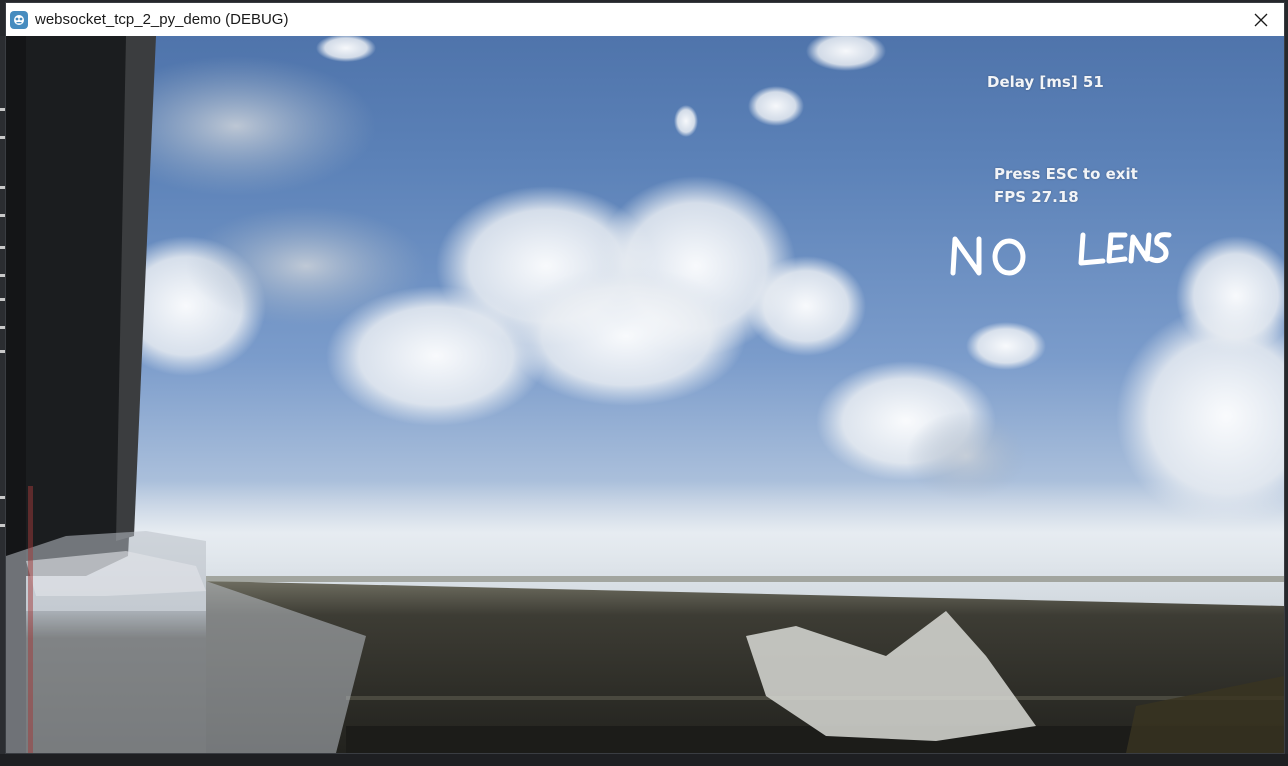  What do you see at coordinates (645, 20) in the screenshot?
I see `window-titlebar: websocket_tcp_2_py_demo (DEBUG)` at bounding box center [645, 20].